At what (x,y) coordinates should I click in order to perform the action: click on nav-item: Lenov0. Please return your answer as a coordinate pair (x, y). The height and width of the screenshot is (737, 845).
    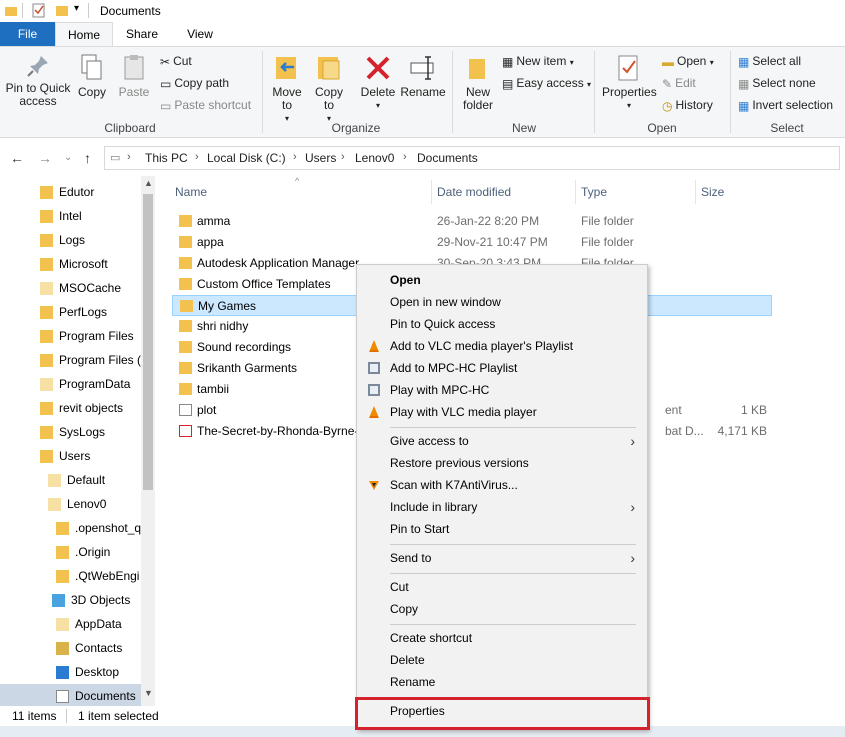
    Looking at the image, I should click on (77, 504).